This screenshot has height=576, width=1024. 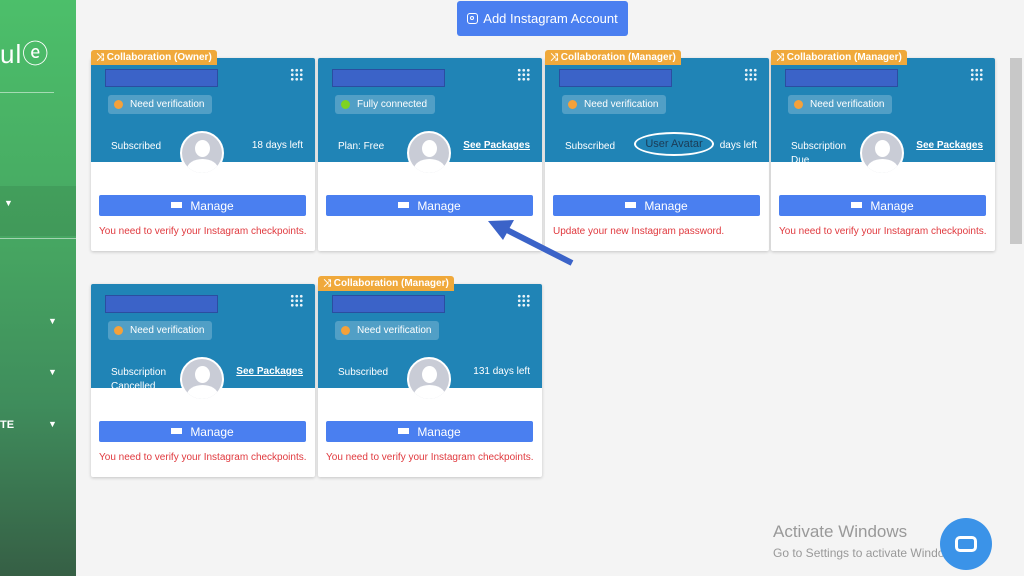 What do you see at coordinates (392, 104) in the screenshot?
I see `status-label: Fully connected` at bounding box center [392, 104].